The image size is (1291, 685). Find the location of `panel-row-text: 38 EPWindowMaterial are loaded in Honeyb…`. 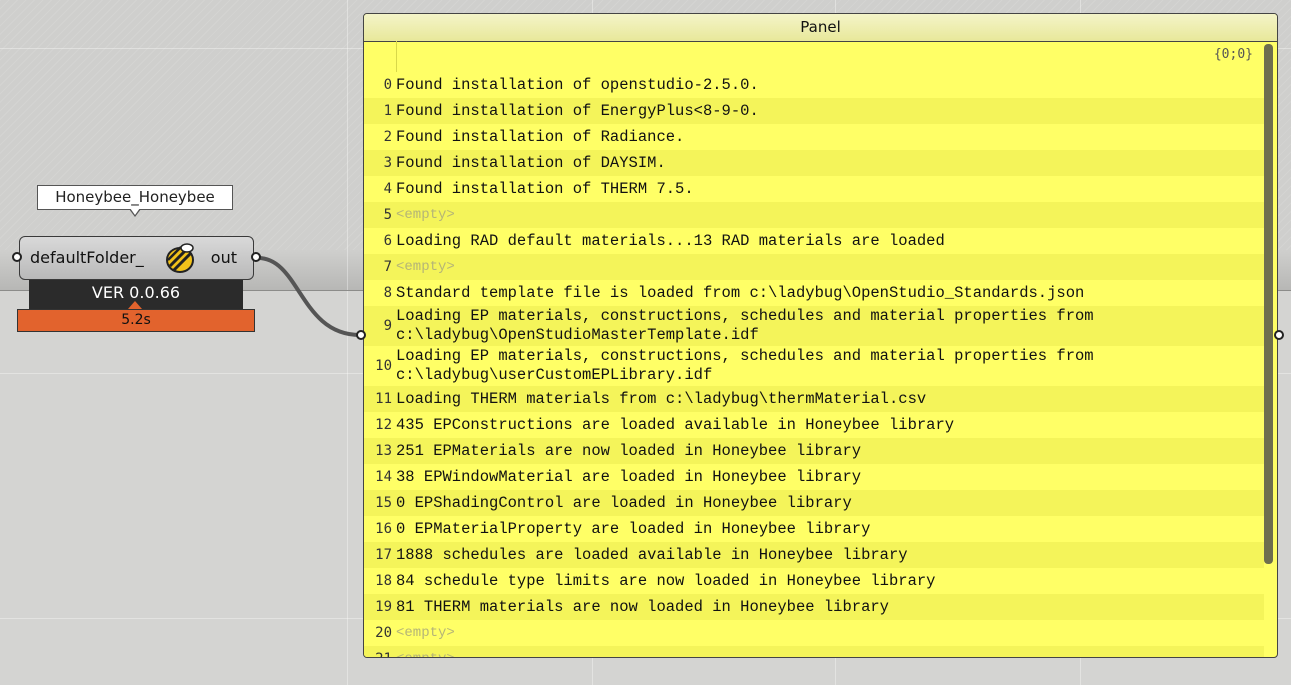

panel-row-text: 38 EPWindowMaterial are loaded in Honeyb… is located at coordinates (629, 476).